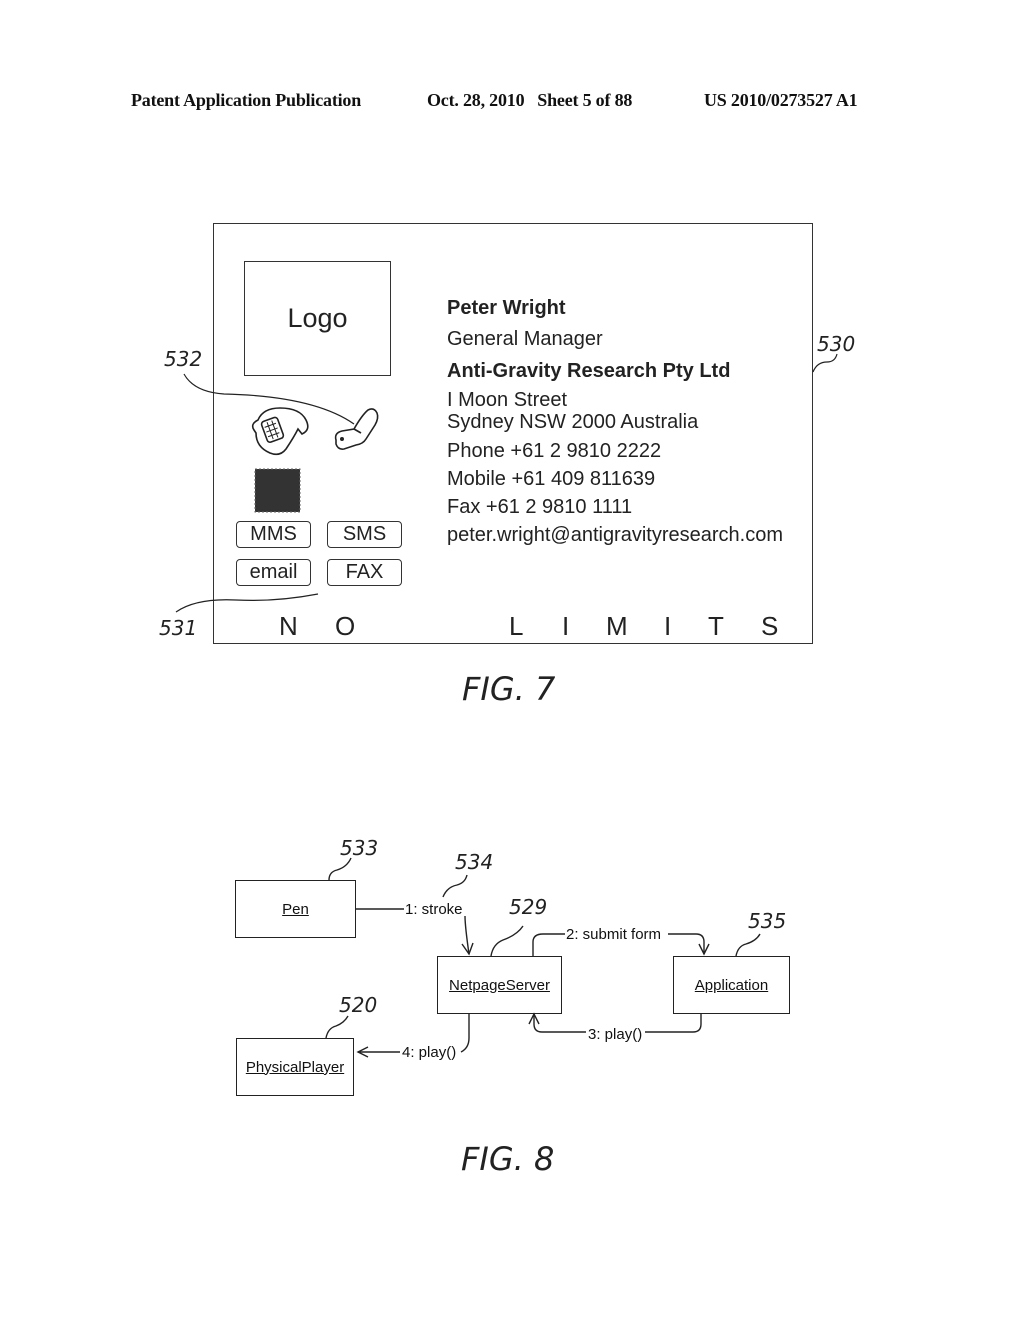  What do you see at coordinates (539, 507) in the screenshot?
I see `card-fax: Fax +61 2 9810 1111` at bounding box center [539, 507].